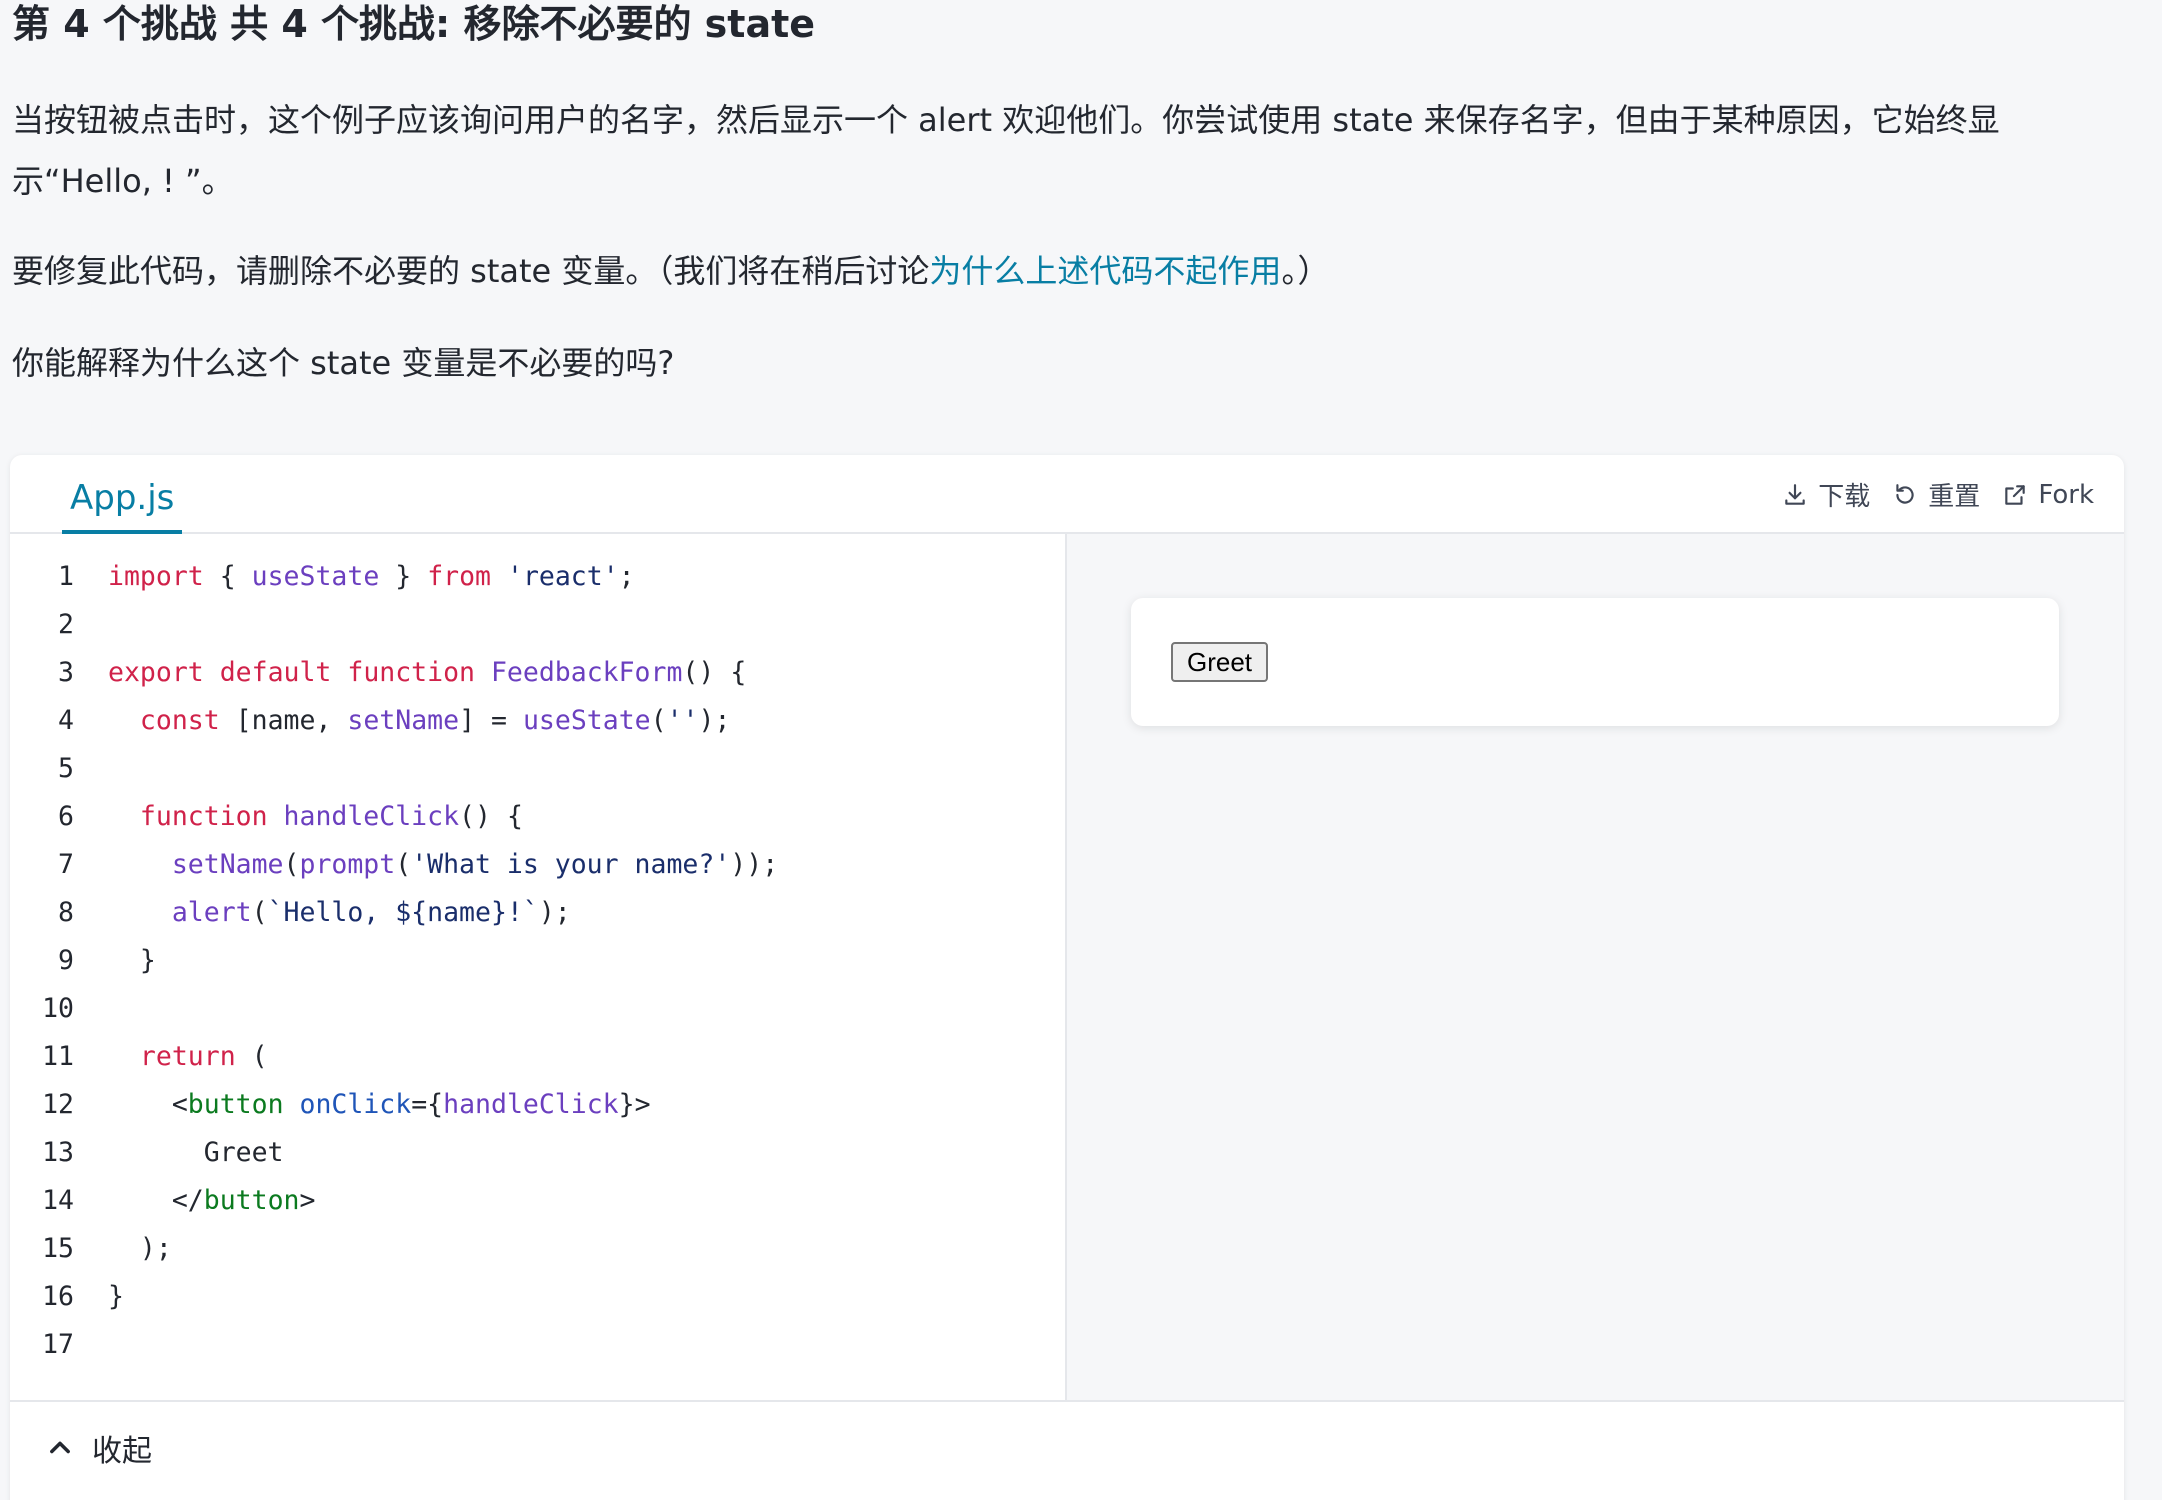 The height and width of the screenshot is (1500, 2162). Describe the element at coordinates (58, 1152) in the screenshot. I see `line-number: 13` at that location.